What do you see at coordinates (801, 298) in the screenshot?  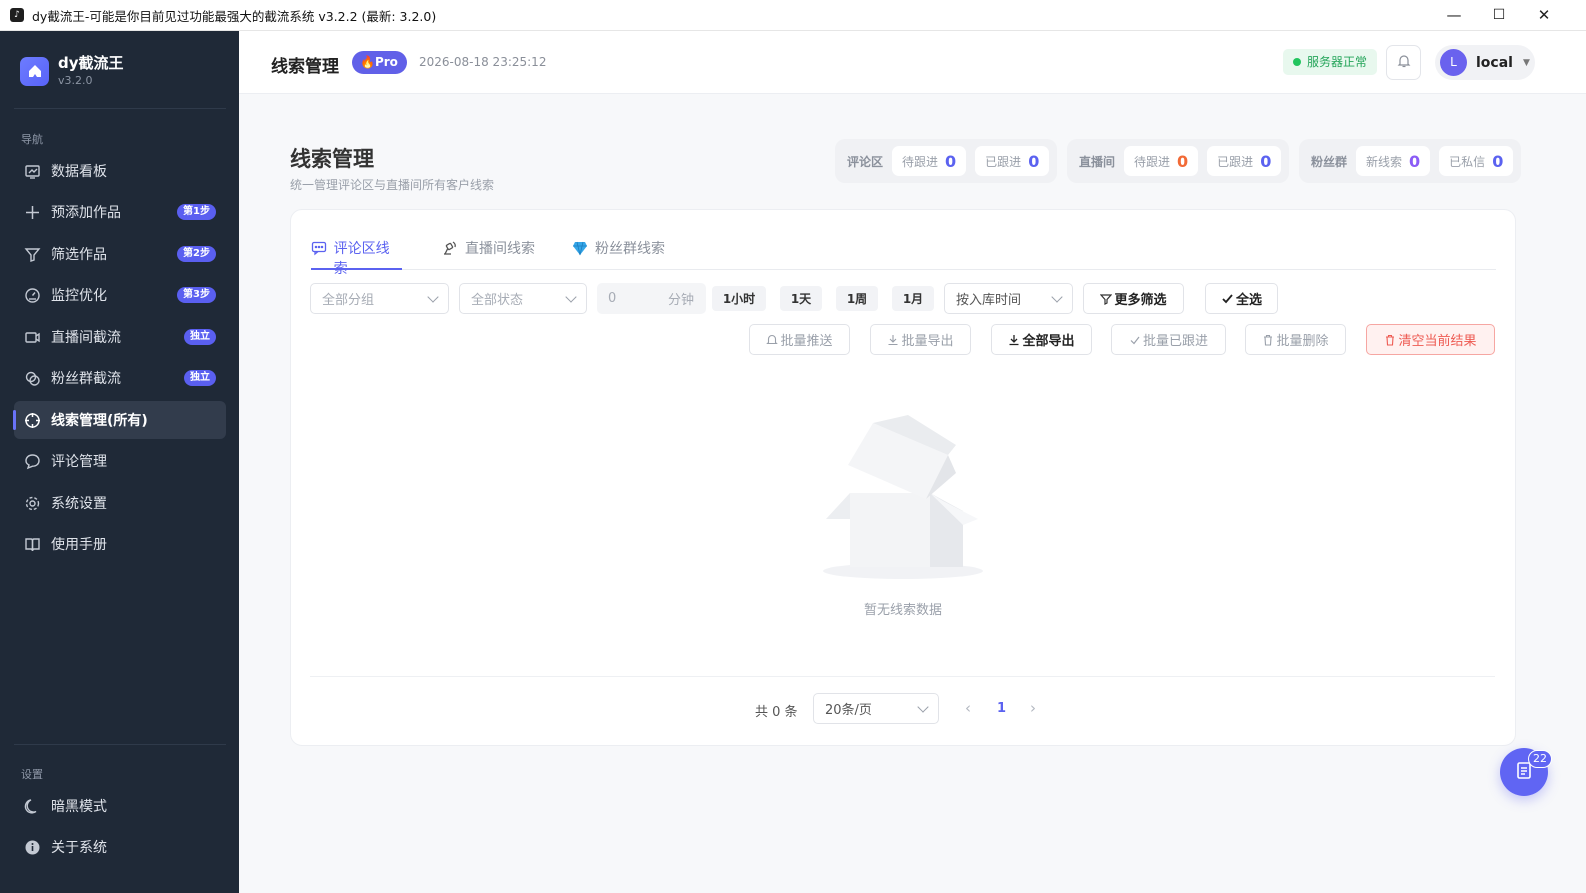 I see `quick-range-1d: 1天` at bounding box center [801, 298].